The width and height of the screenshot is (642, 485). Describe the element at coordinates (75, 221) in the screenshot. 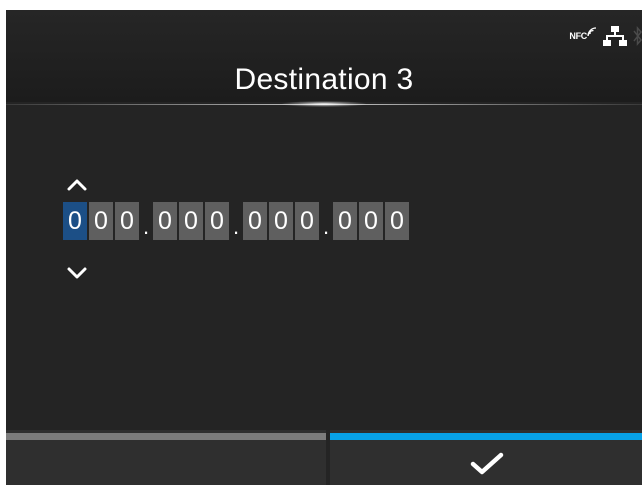

I see `ip-digit-1: 0` at that location.